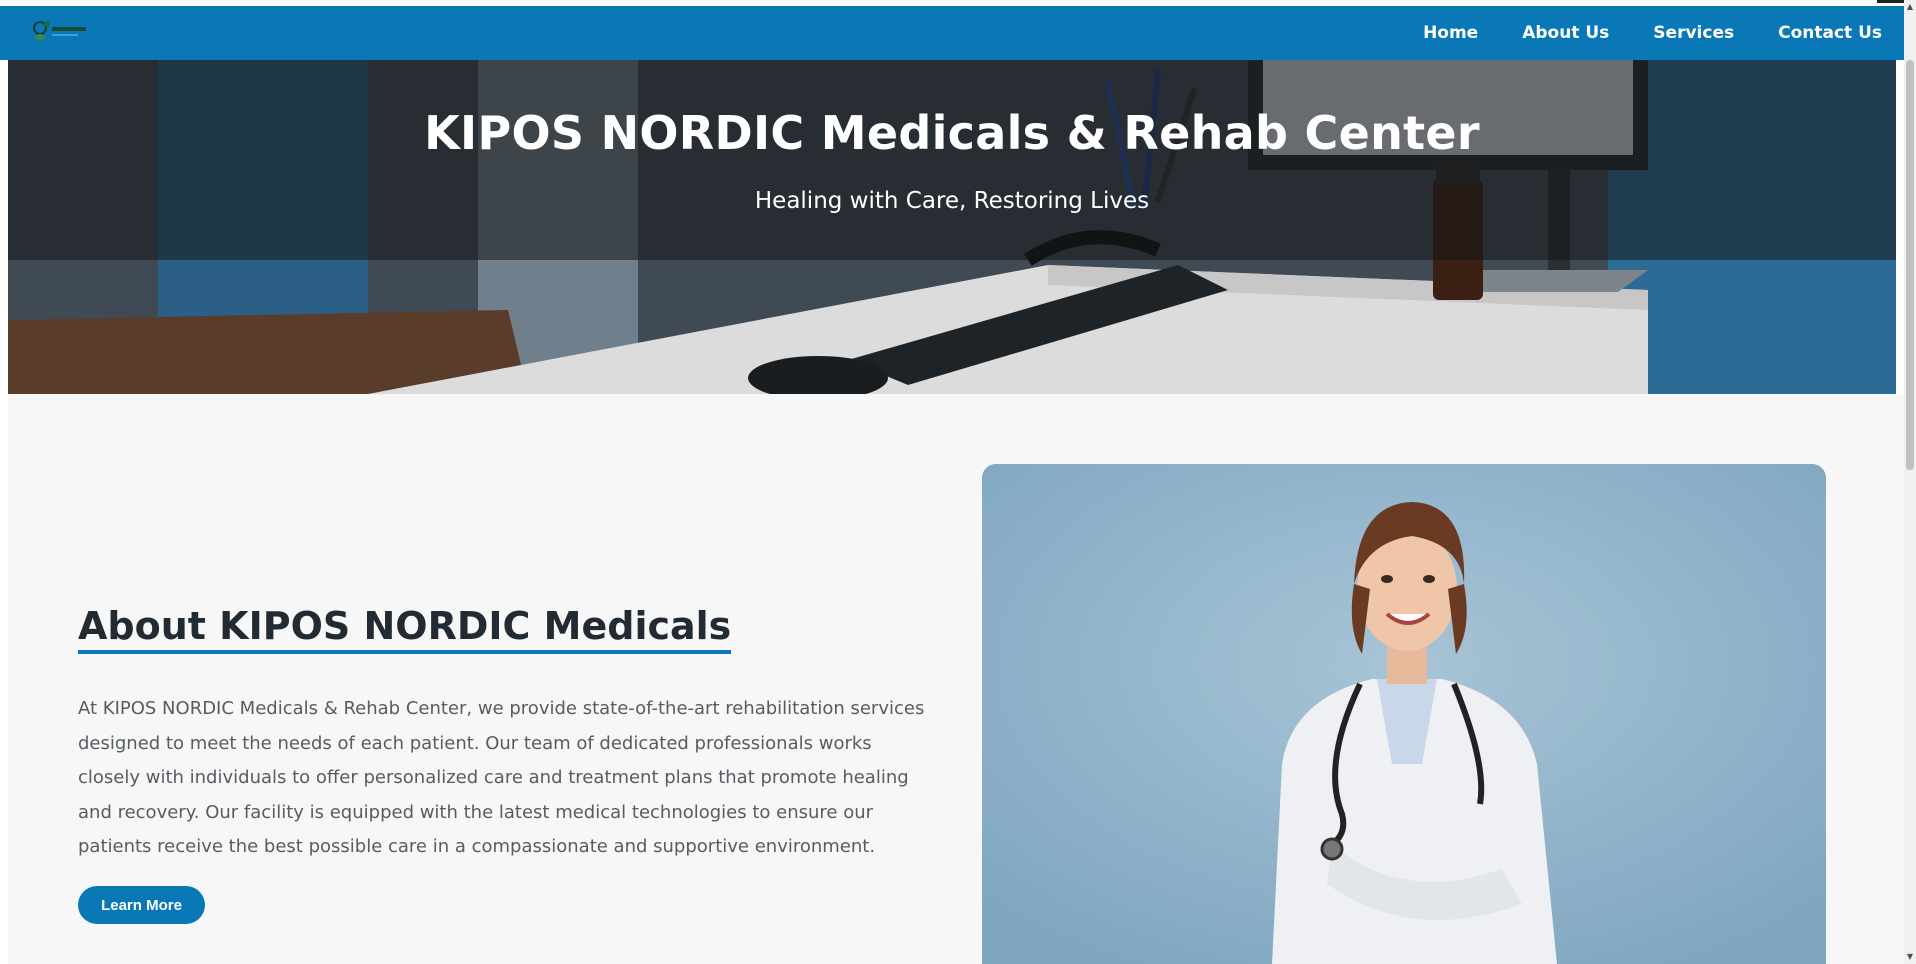 The width and height of the screenshot is (1916, 964). What do you see at coordinates (952, 133) in the screenshot?
I see `hero-title: KIPOS NORDIC Medicals & Rehab Center` at bounding box center [952, 133].